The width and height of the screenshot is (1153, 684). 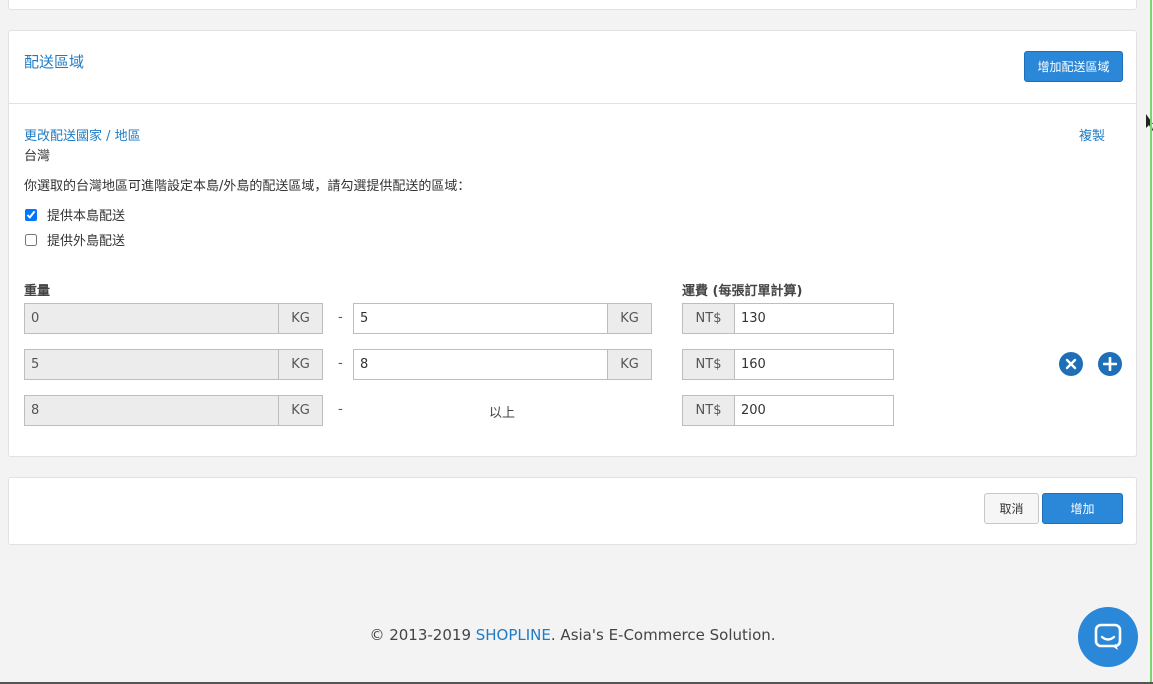 What do you see at coordinates (1151, 342) in the screenshot?
I see `window-edge` at bounding box center [1151, 342].